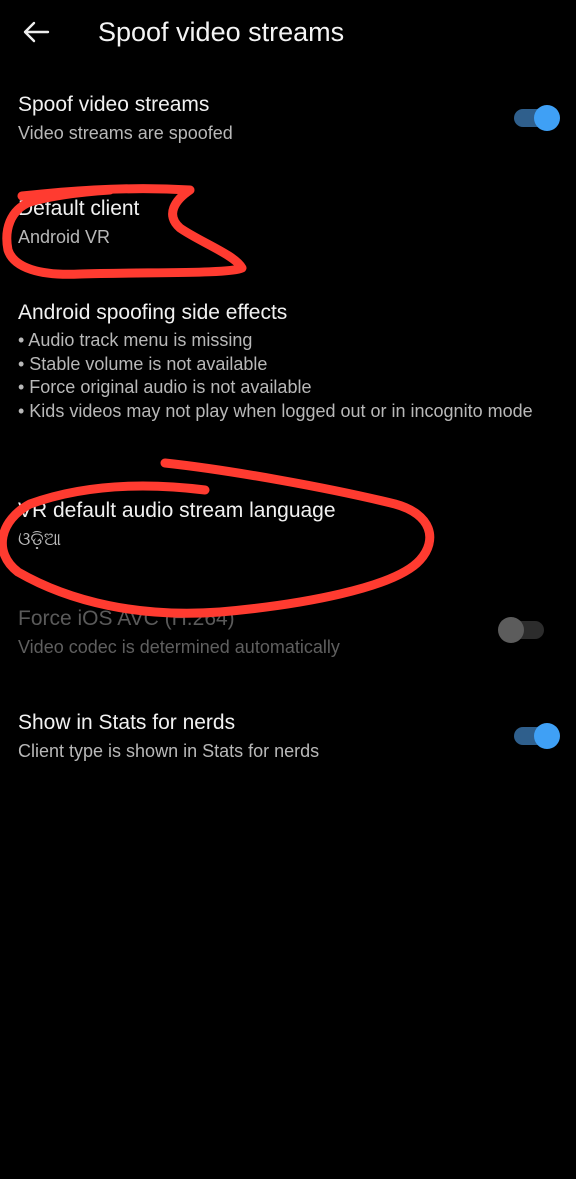 Image resolution: width=576 pixels, height=1179 pixels. What do you see at coordinates (127, 722) in the screenshot?
I see `pref-title: Show in Stats for nerds` at bounding box center [127, 722].